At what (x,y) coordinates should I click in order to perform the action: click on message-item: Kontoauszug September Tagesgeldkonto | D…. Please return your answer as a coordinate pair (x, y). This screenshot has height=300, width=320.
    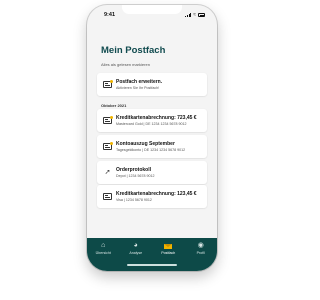
    Looking at the image, I should click on (152, 146).